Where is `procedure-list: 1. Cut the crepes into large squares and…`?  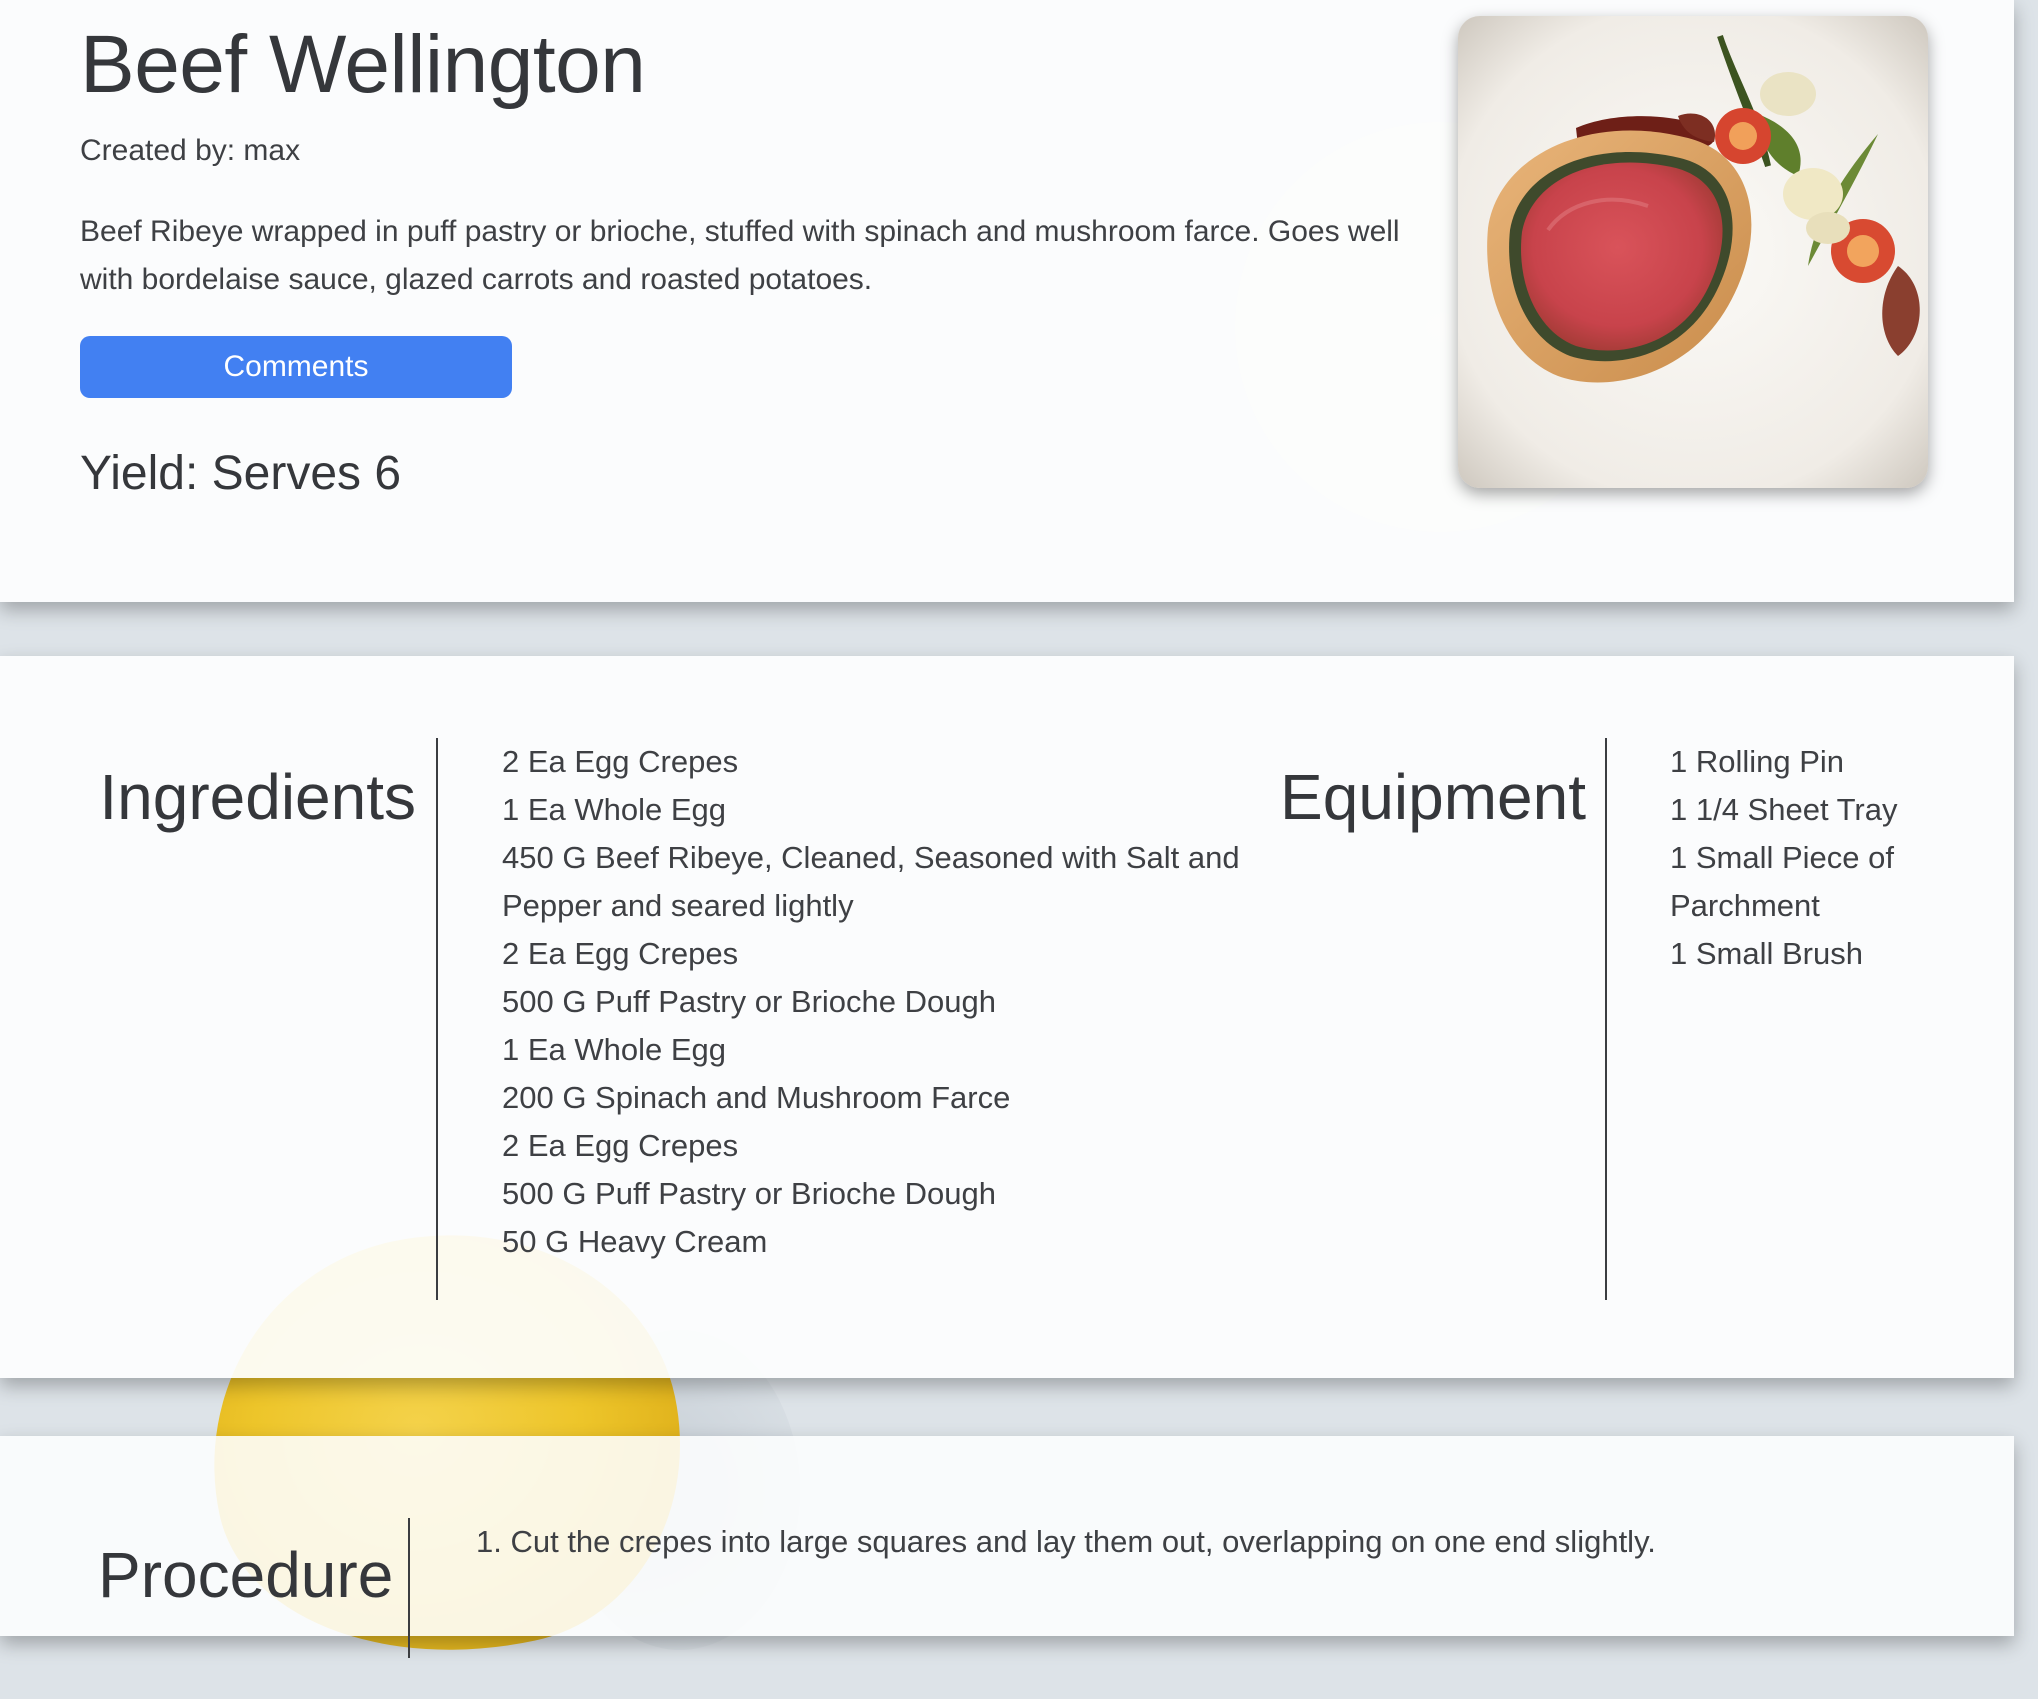
procedure-list: 1. Cut the crepes into large squares and… is located at coordinates (1066, 1542).